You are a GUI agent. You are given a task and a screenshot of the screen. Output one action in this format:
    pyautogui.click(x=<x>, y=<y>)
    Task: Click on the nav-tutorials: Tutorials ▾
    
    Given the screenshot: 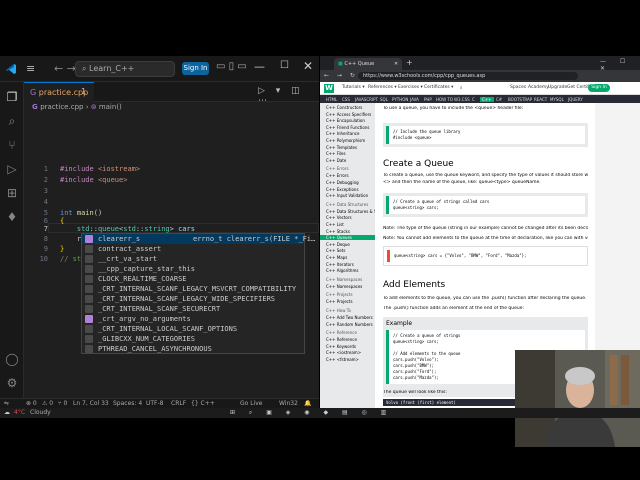 What is the action you would take?
    pyautogui.click(x=353, y=87)
    